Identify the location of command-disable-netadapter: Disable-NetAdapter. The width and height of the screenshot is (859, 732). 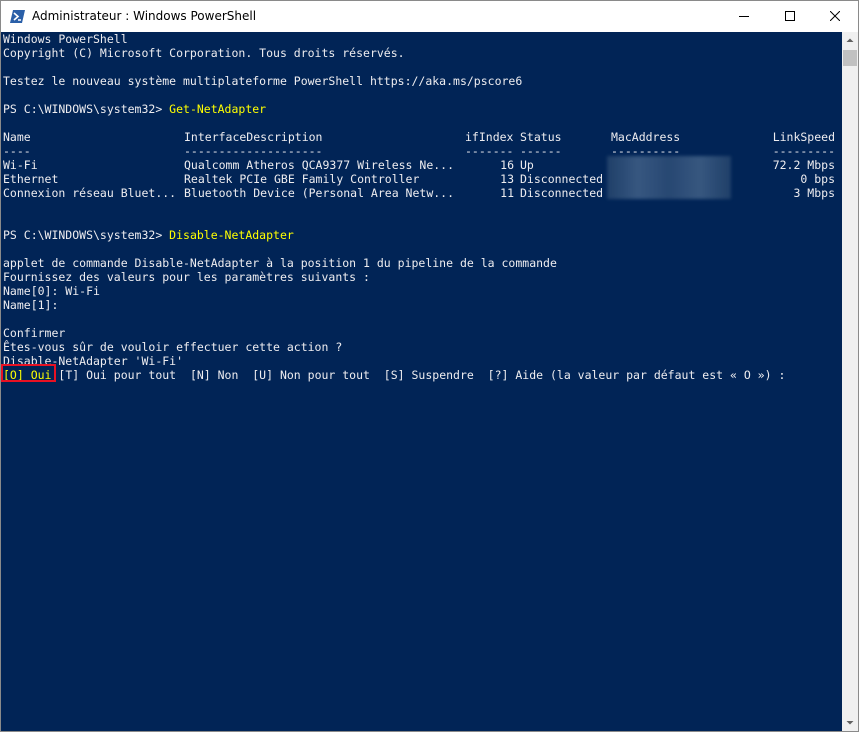
(231, 235).